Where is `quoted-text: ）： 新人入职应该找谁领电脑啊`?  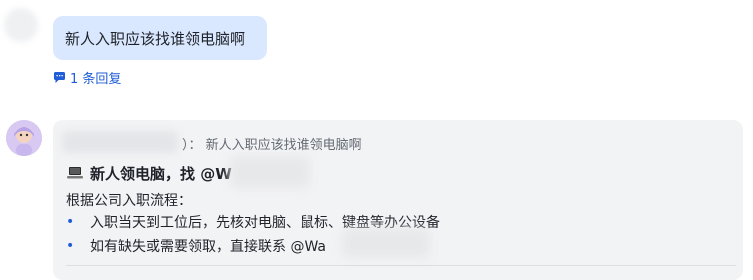 quoted-text: ）： 新人入职应该找谁领电脑啊 is located at coordinates (272, 145).